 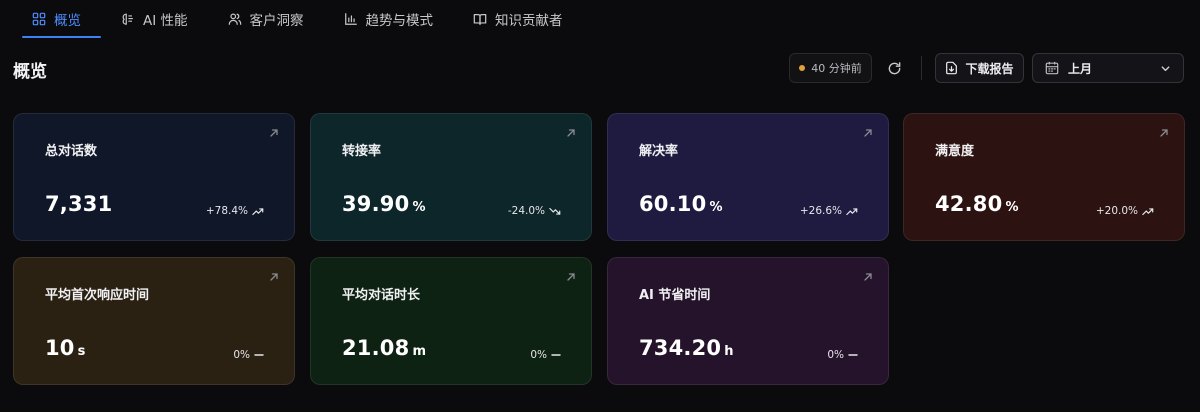 I want to click on card-value-number: 10, so click(x=60, y=348).